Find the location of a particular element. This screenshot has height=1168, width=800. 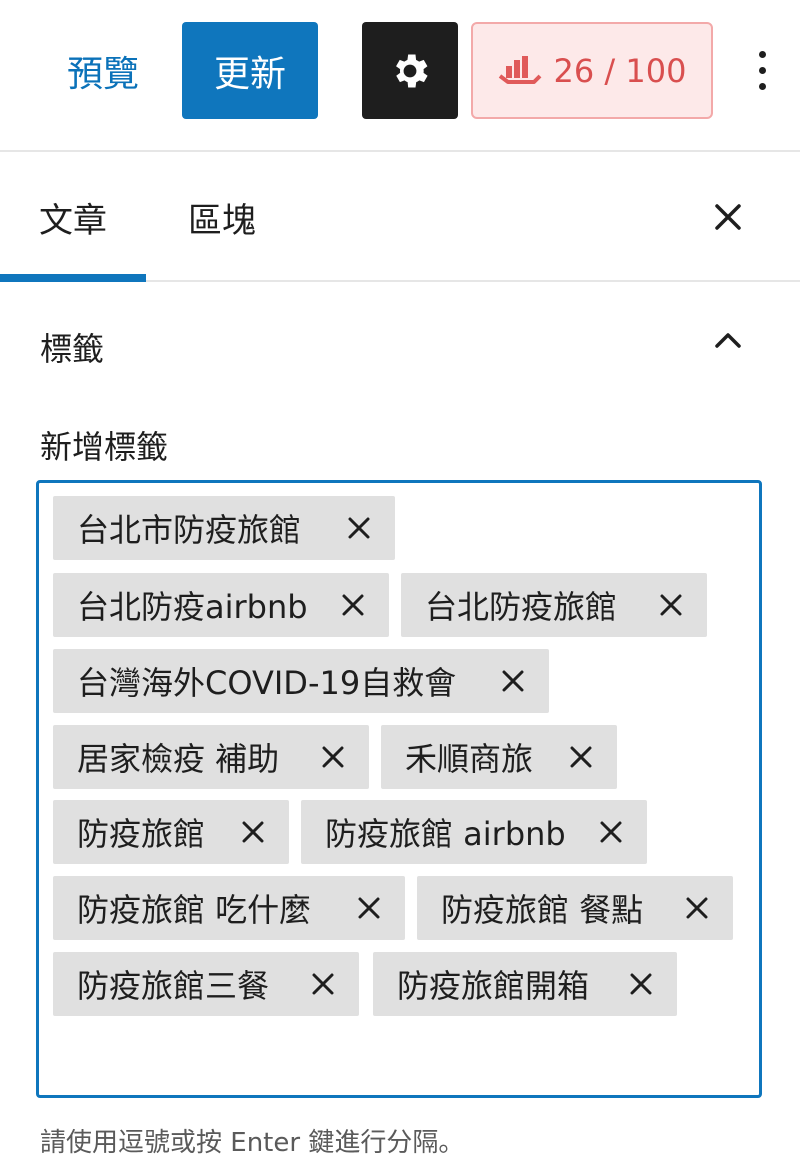

tag-label: 居家檢疫 補助 is located at coordinates (178, 759).